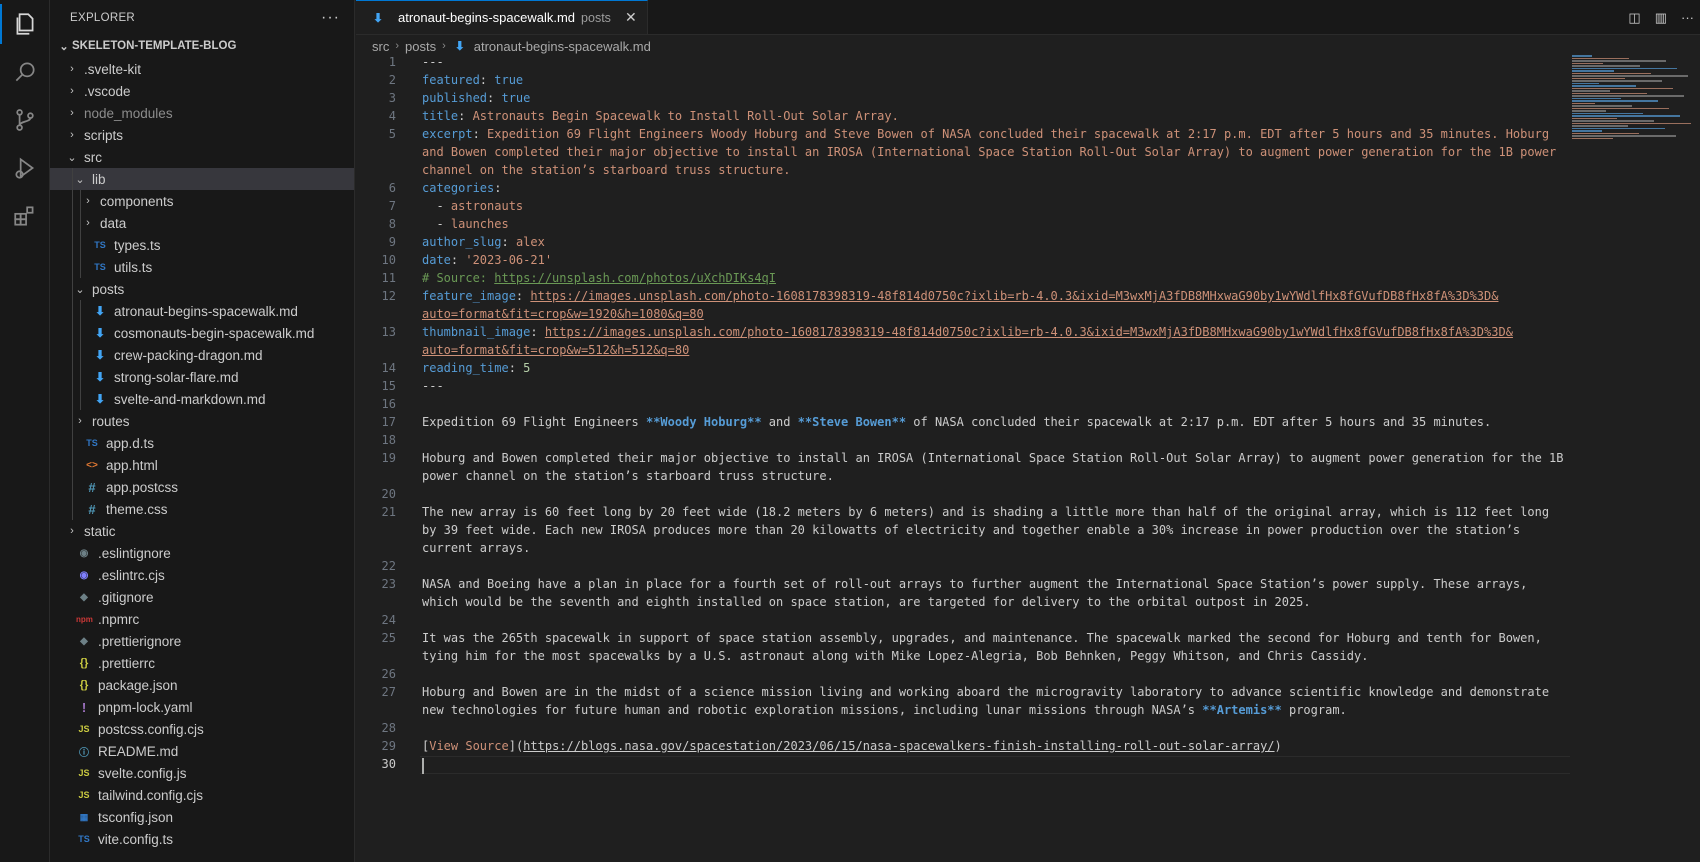  I want to click on tree-item: TS utils.ts, so click(202, 267).